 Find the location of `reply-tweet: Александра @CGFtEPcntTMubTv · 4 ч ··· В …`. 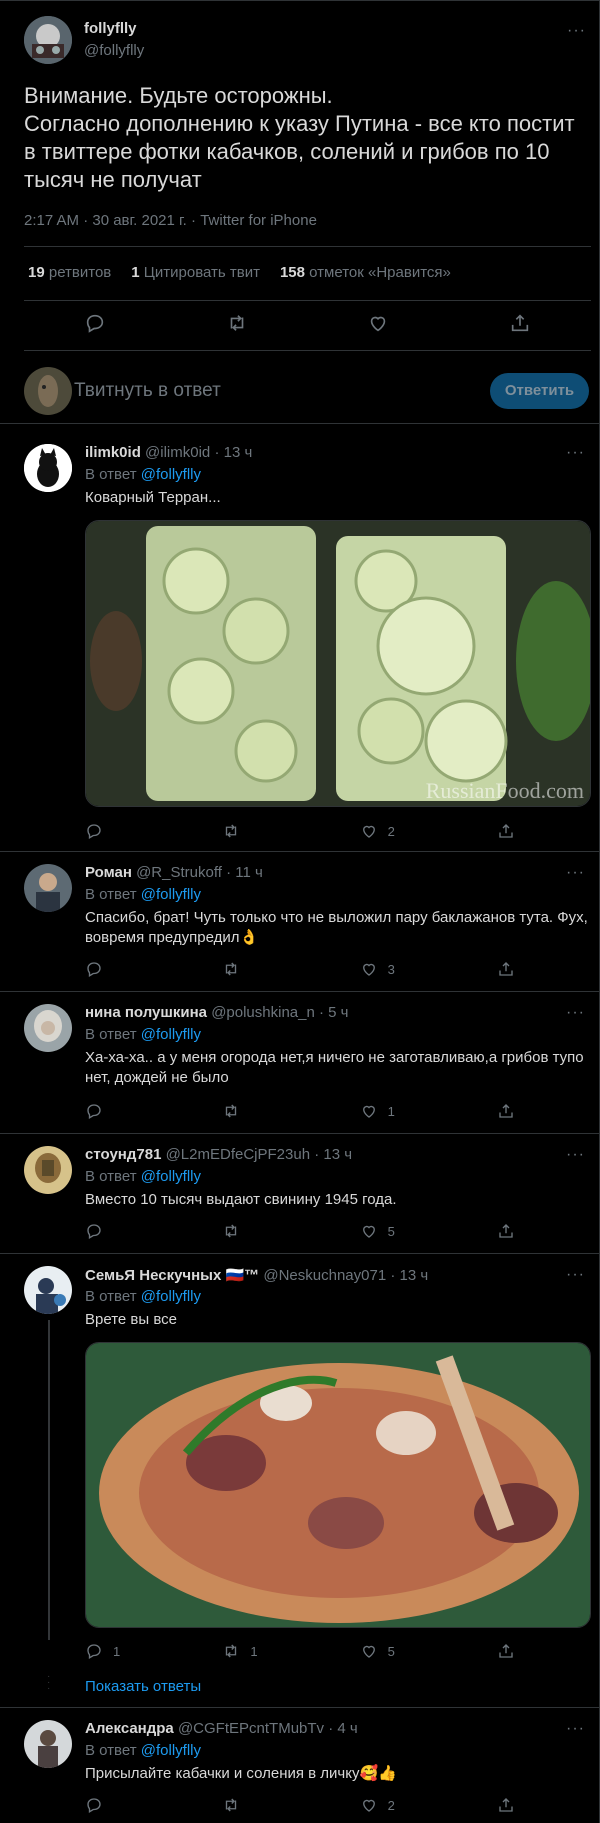

reply-tweet: Александра @CGFtEPcntTMubTv · 4 ч ··· В … is located at coordinates (299, 1765).